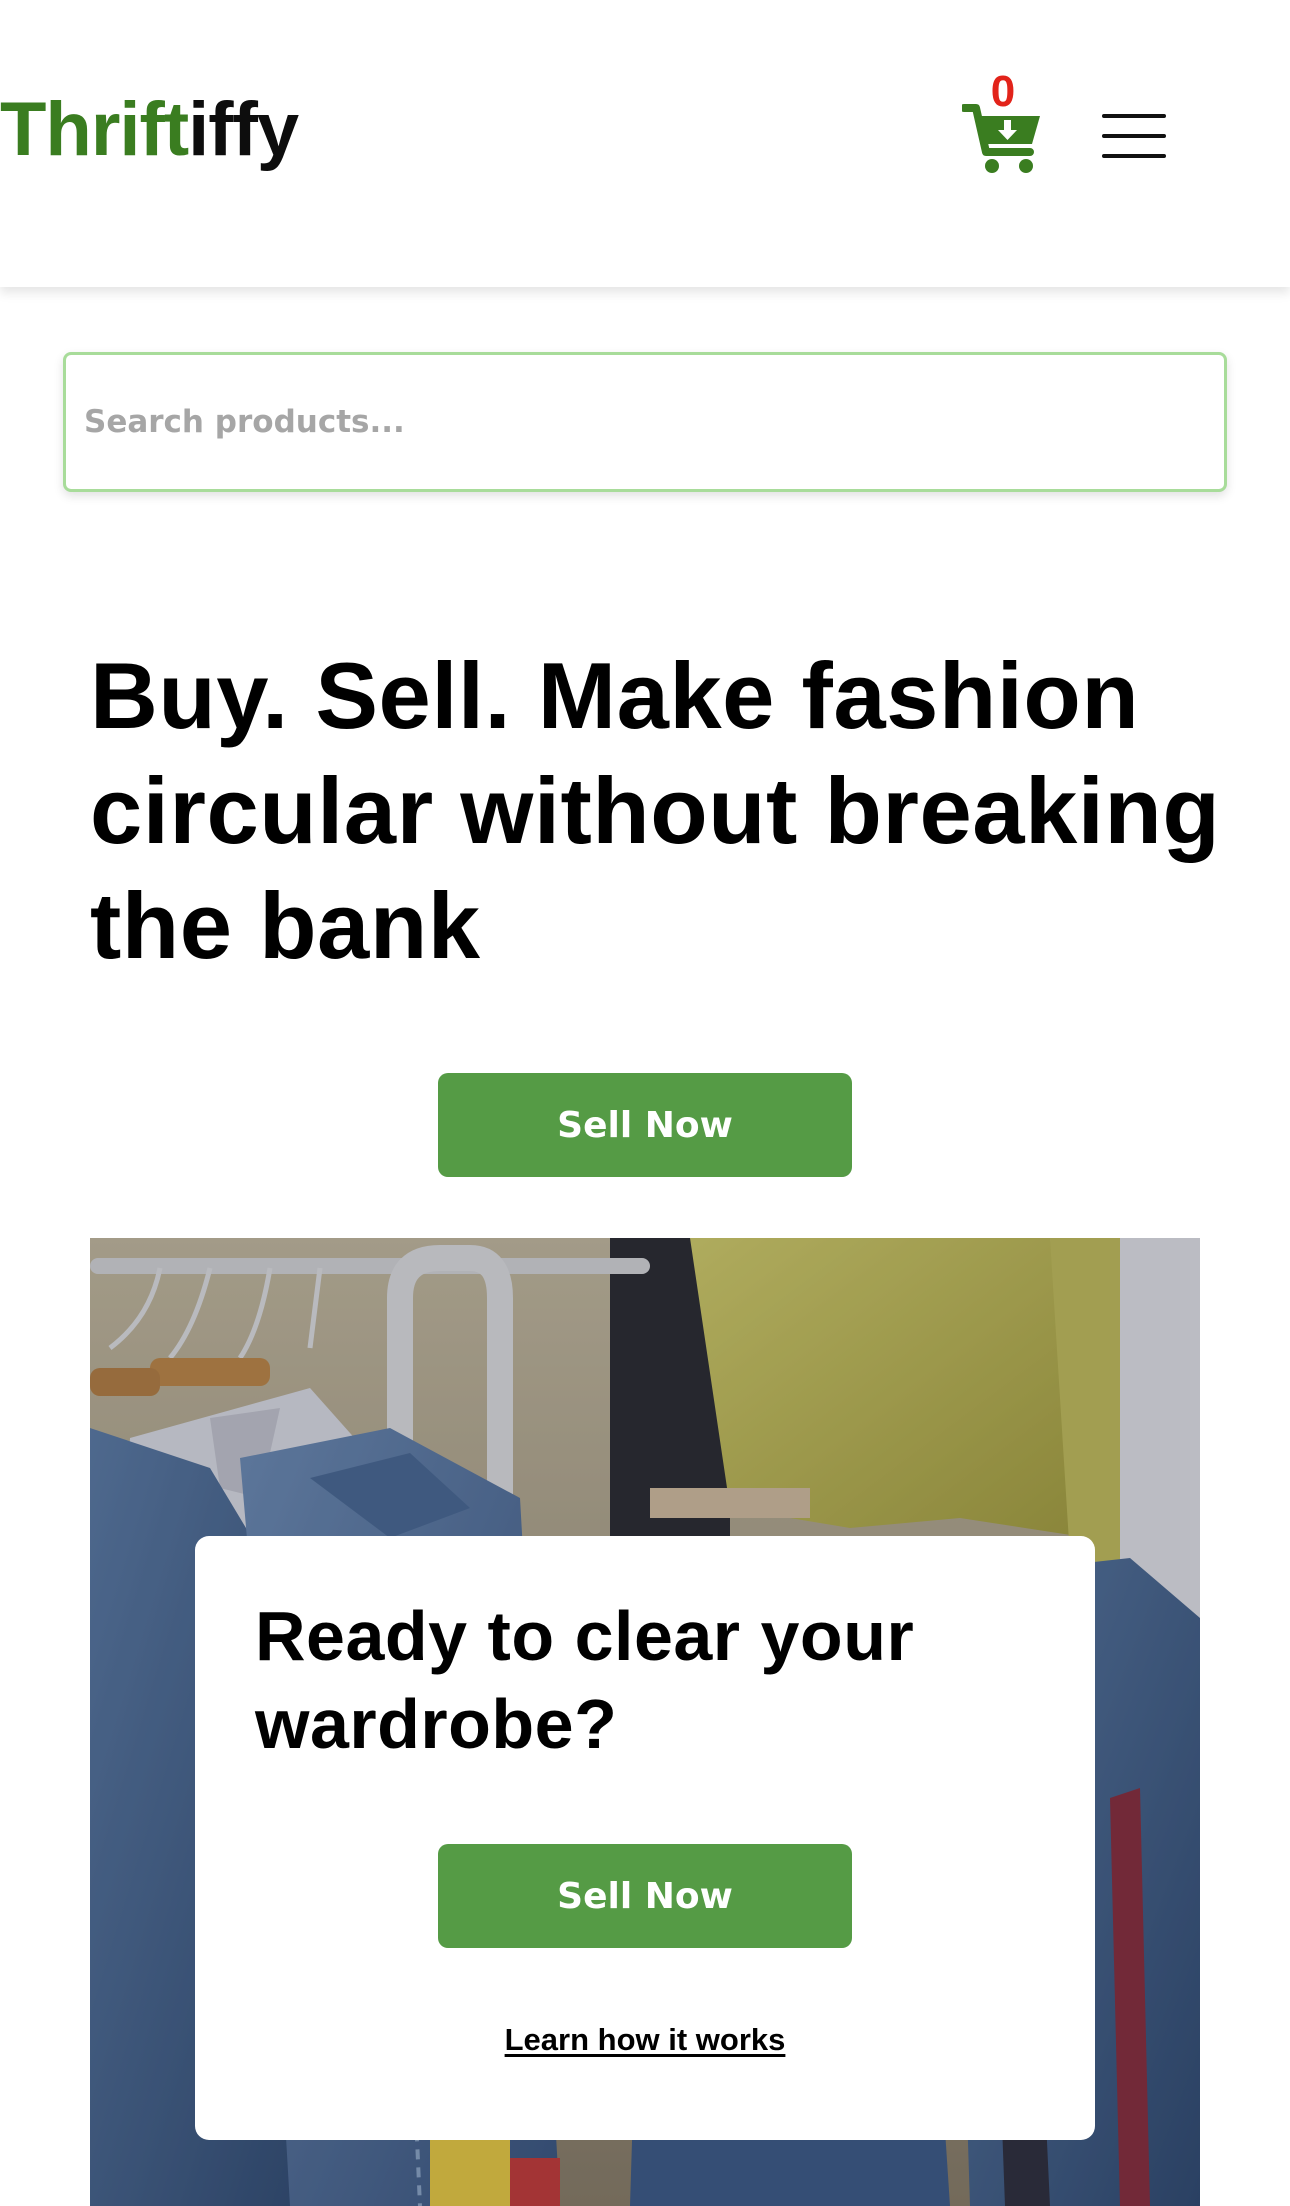 Image resolution: width=1290 pixels, height=2206 pixels. Describe the element at coordinates (645, 2040) in the screenshot. I see `learn-how-it-works-link: Learn how it works` at that location.